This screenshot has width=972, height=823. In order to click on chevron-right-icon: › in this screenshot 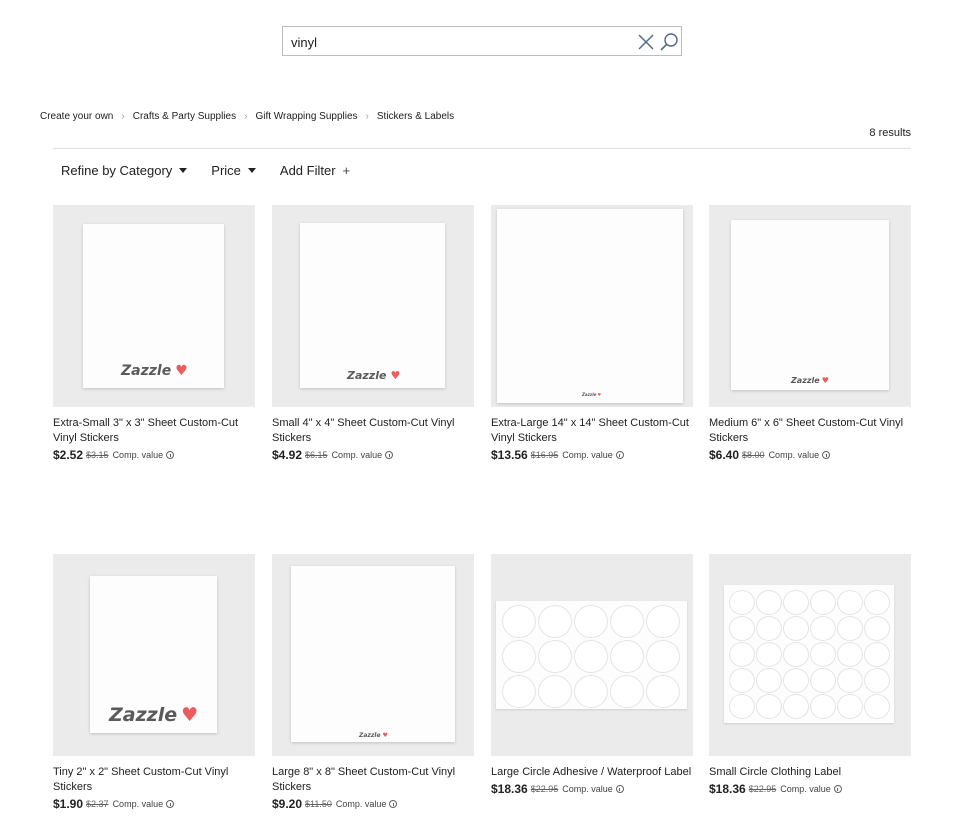, I will do `click(367, 116)`.